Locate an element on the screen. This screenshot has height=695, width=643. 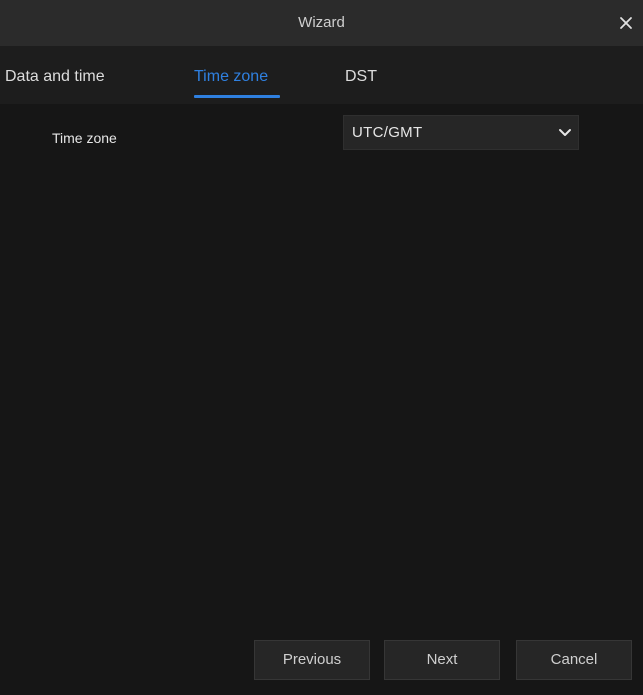
active-tab-indicator is located at coordinates (237, 96).